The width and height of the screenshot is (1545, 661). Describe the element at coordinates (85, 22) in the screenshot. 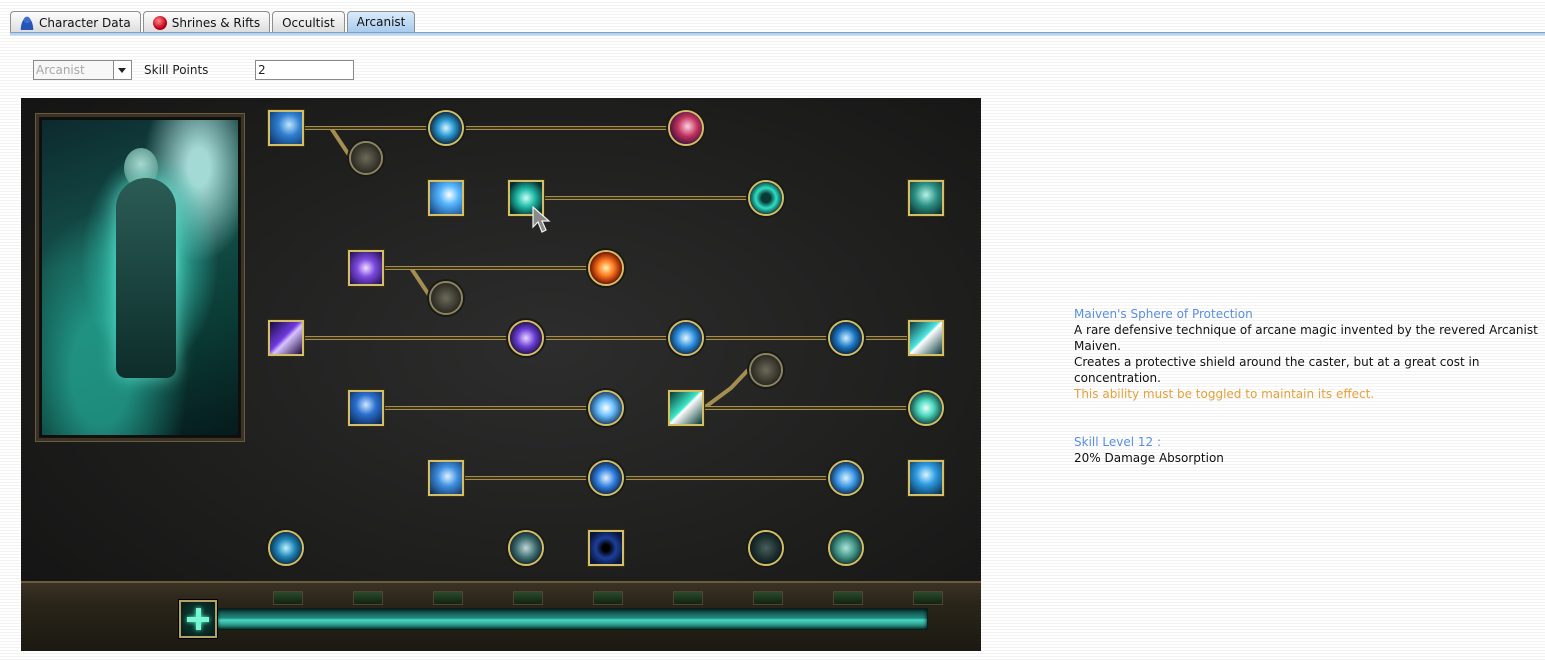

I see `tab-label: Character Data` at that location.